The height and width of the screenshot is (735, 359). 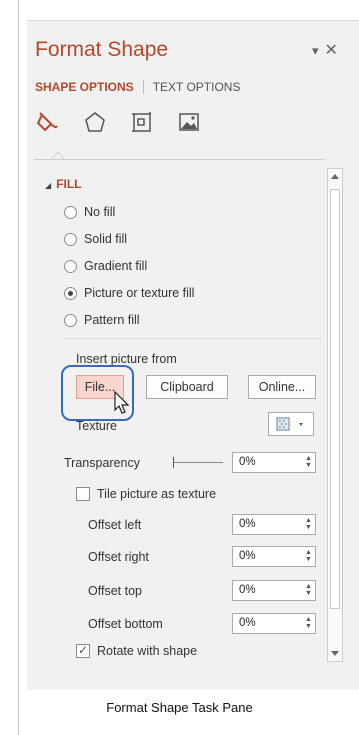 I want to click on pane-title: Format Shape, so click(x=102, y=49).